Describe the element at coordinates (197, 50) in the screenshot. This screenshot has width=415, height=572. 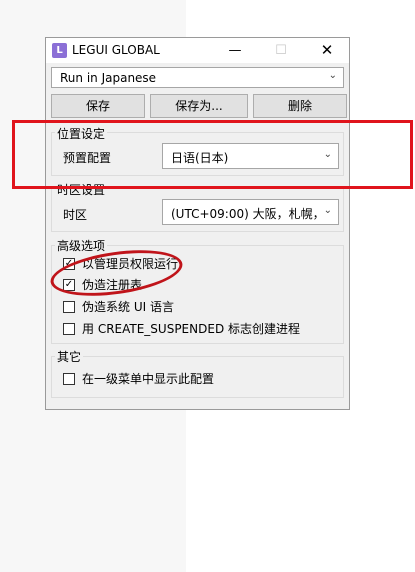
I see `title-bar: L LEGUI GLOBAL — ☐ ✕` at that location.